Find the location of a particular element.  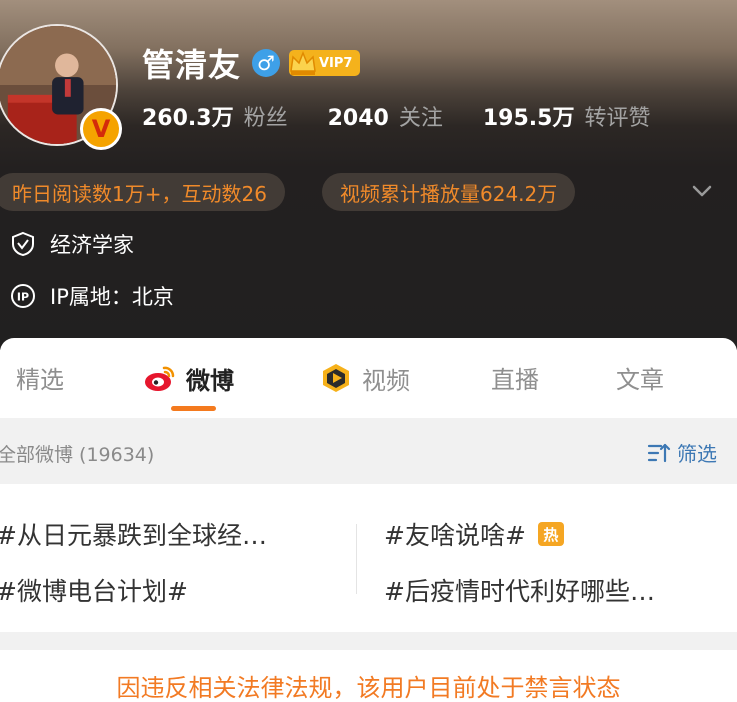

reposts-stat: 195.5万 转评赞 is located at coordinates (567, 116).